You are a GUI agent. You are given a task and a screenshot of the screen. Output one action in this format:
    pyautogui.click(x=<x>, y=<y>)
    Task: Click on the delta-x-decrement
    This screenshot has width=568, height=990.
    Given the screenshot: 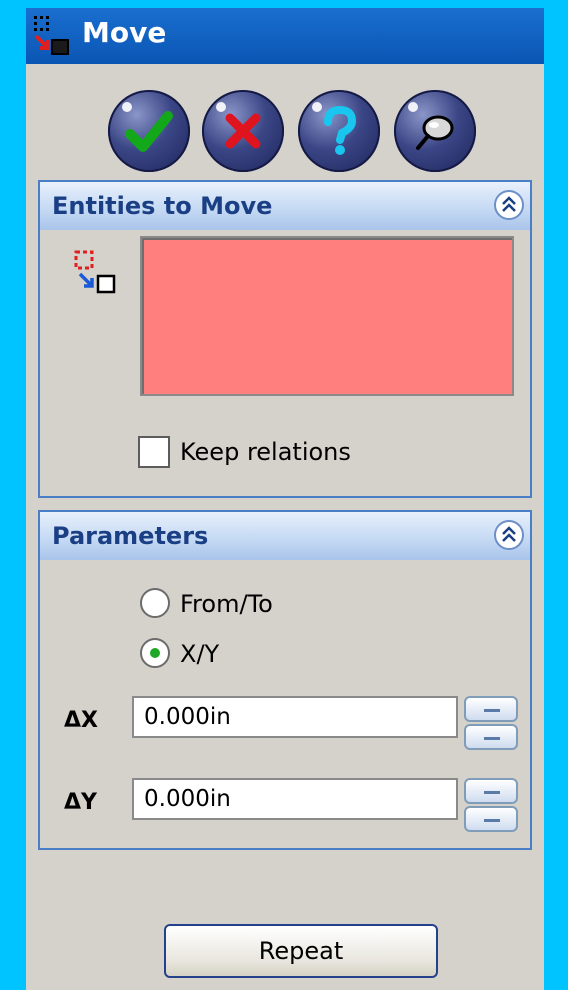 What is the action you would take?
    pyautogui.click(x=491, y=737)
    